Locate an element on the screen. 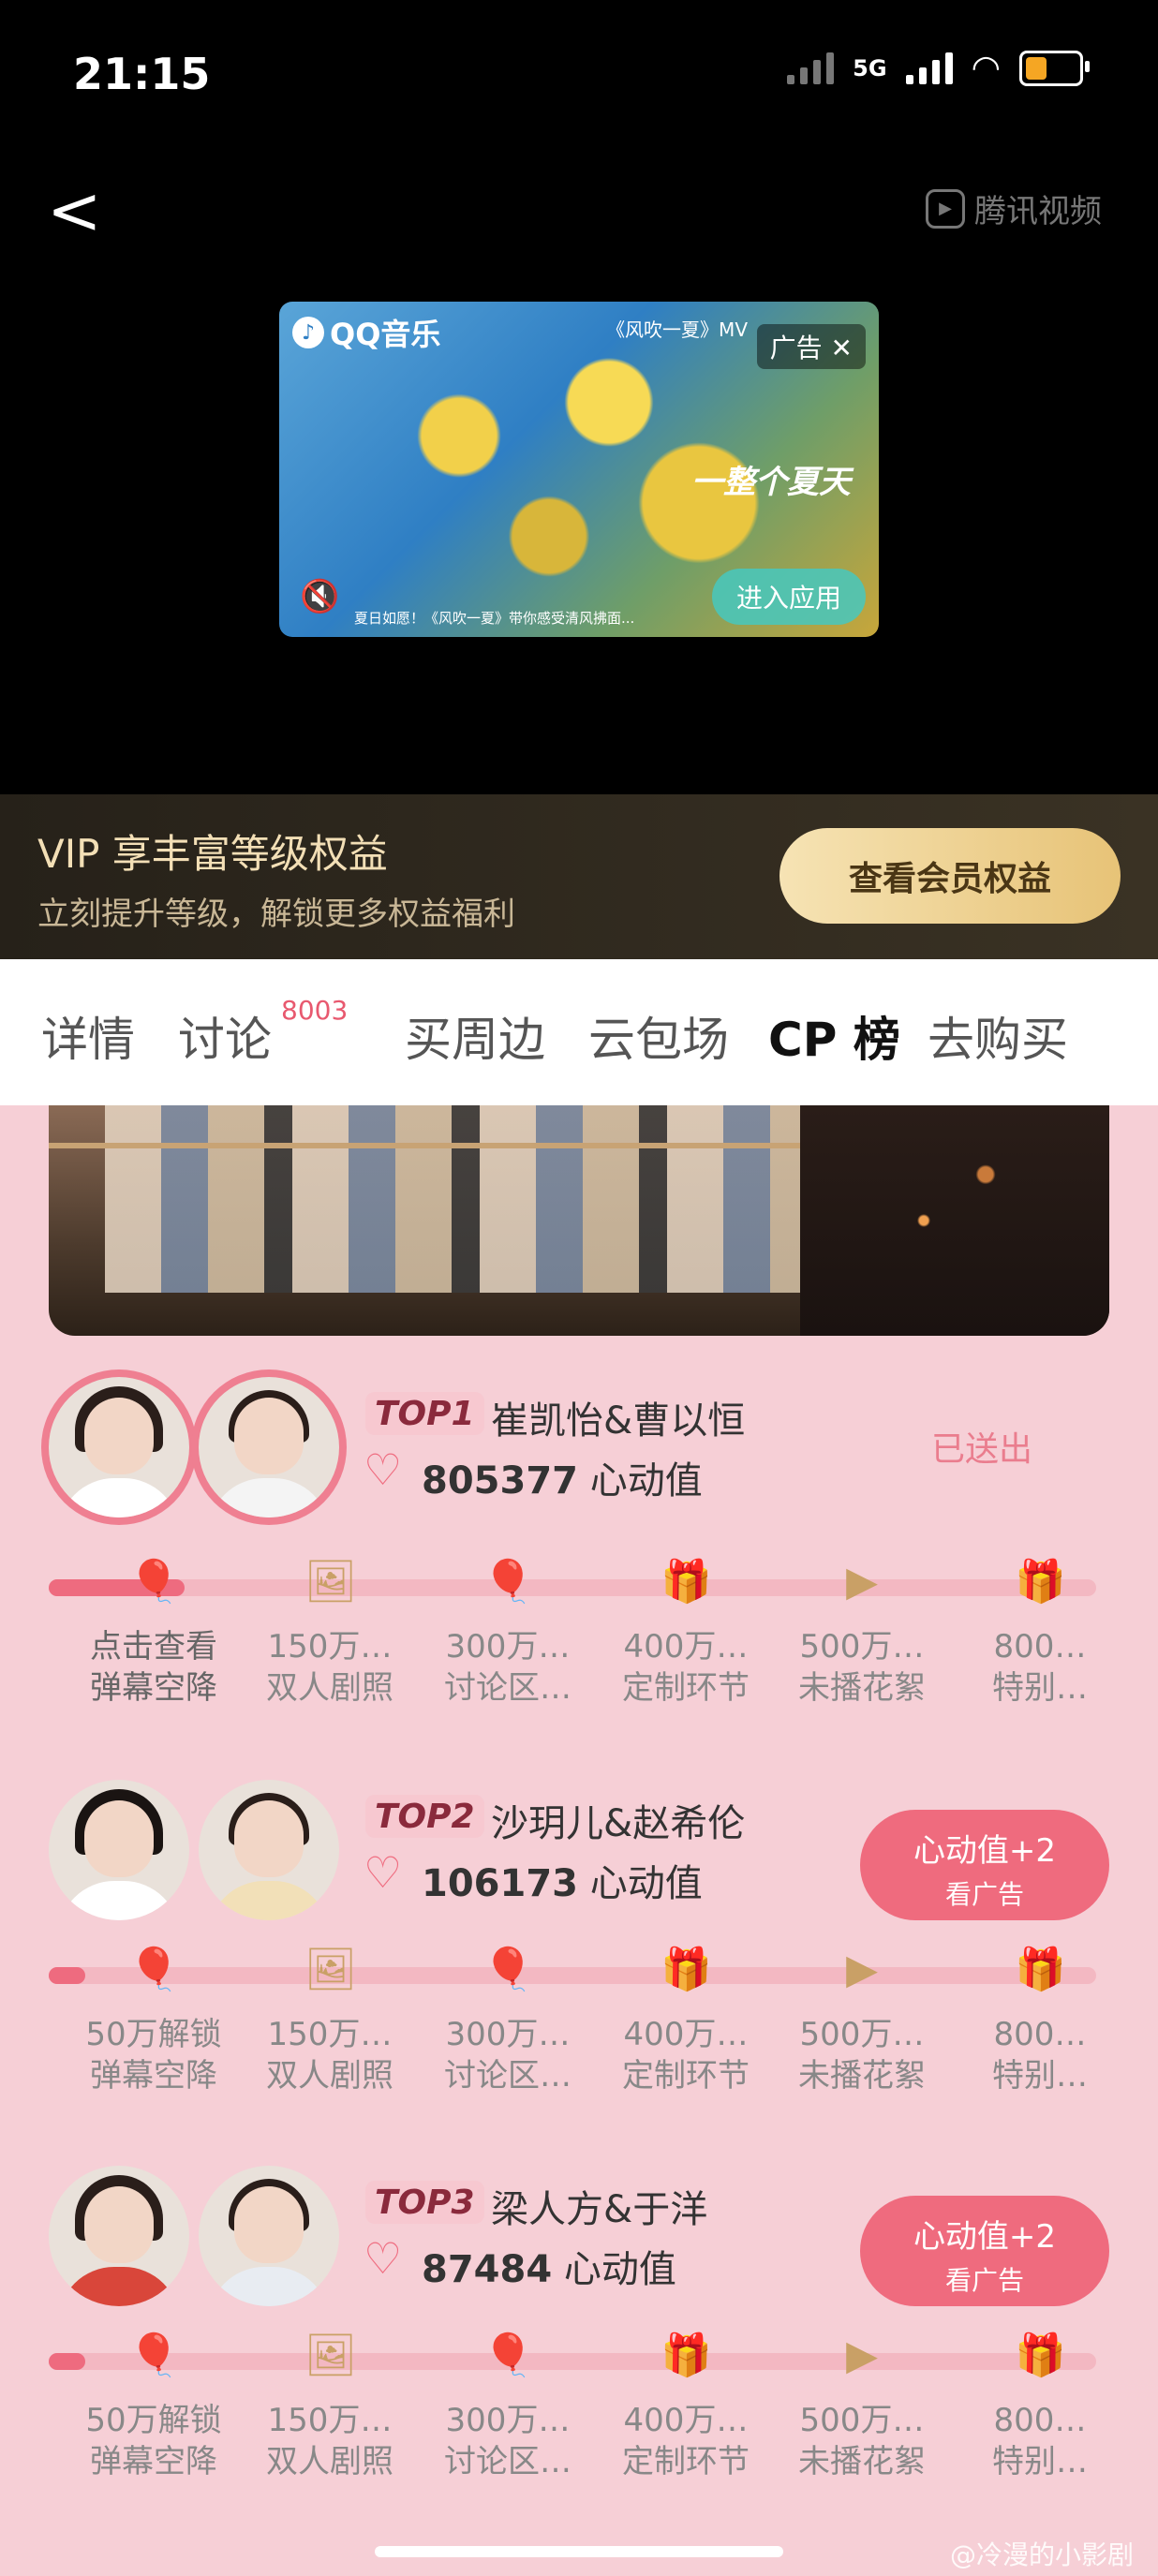  view-vip-benefits-button: 查看会员权益 is located at coordinates (950, 876).